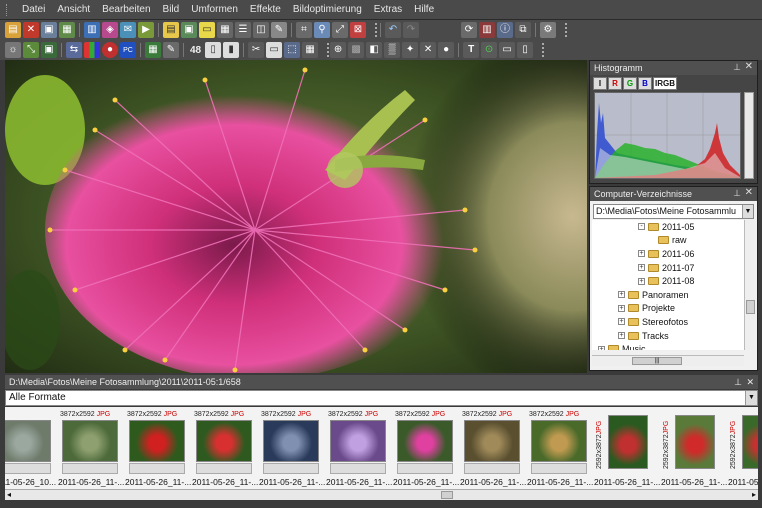 This screenshot has height=508, width=762. What do you see at coordinates (411, 30) in the screenshot?
I see `redo-icon: ↷` at bounding box center [411, 30].